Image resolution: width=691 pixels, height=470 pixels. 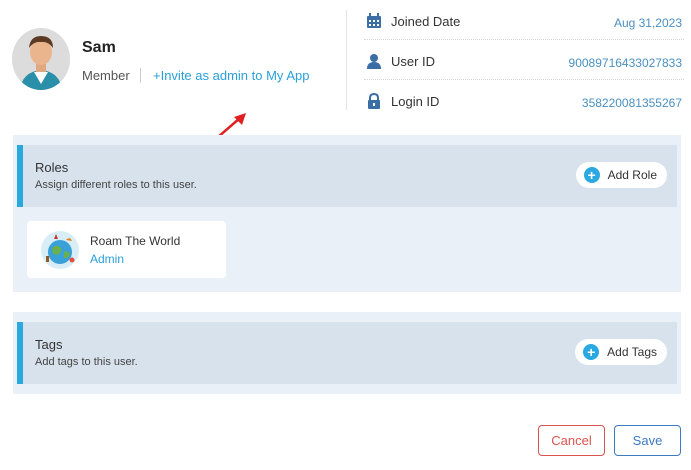 I want to click on role-card: Roam The World Admin, so click(x=126, y=249).